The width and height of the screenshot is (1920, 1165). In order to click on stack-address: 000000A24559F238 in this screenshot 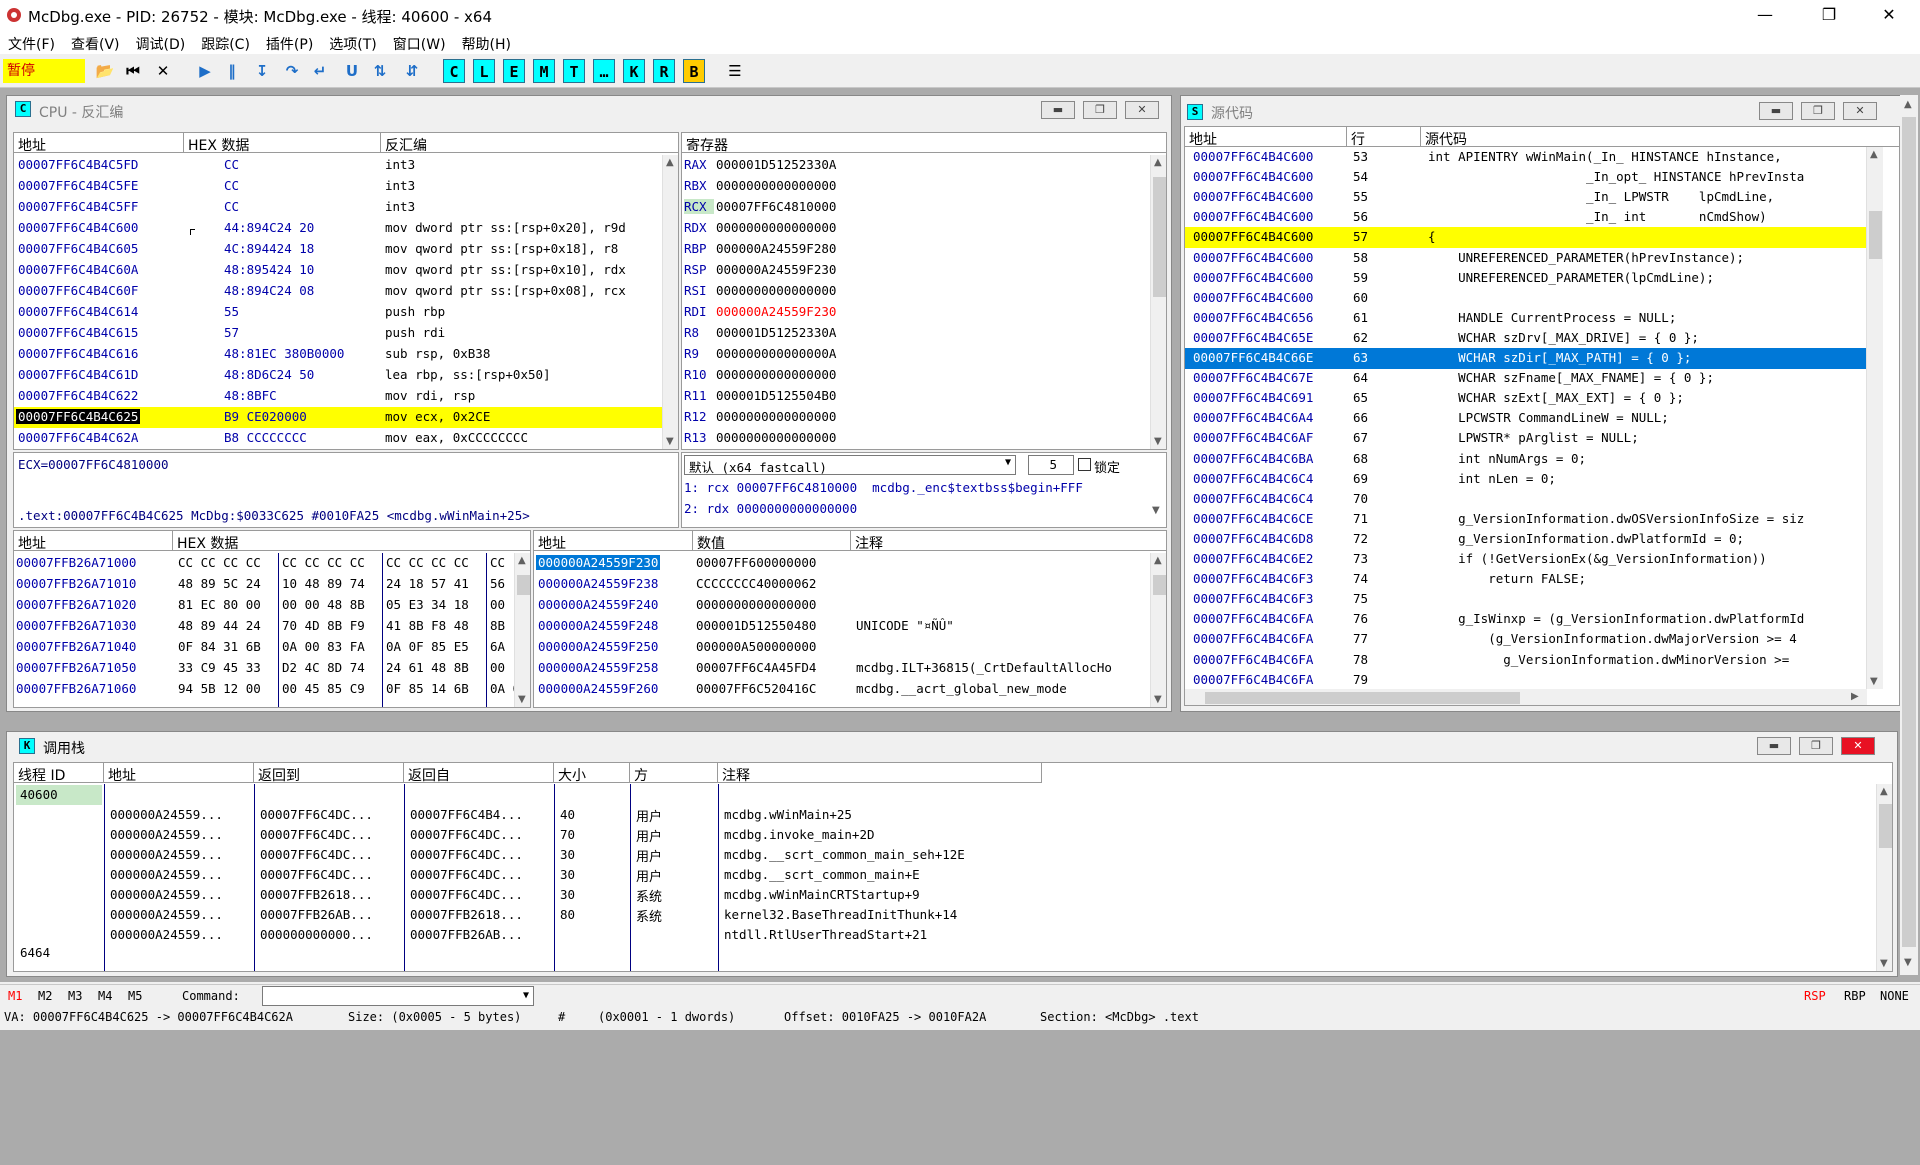, I will do `click(598, 583)`.